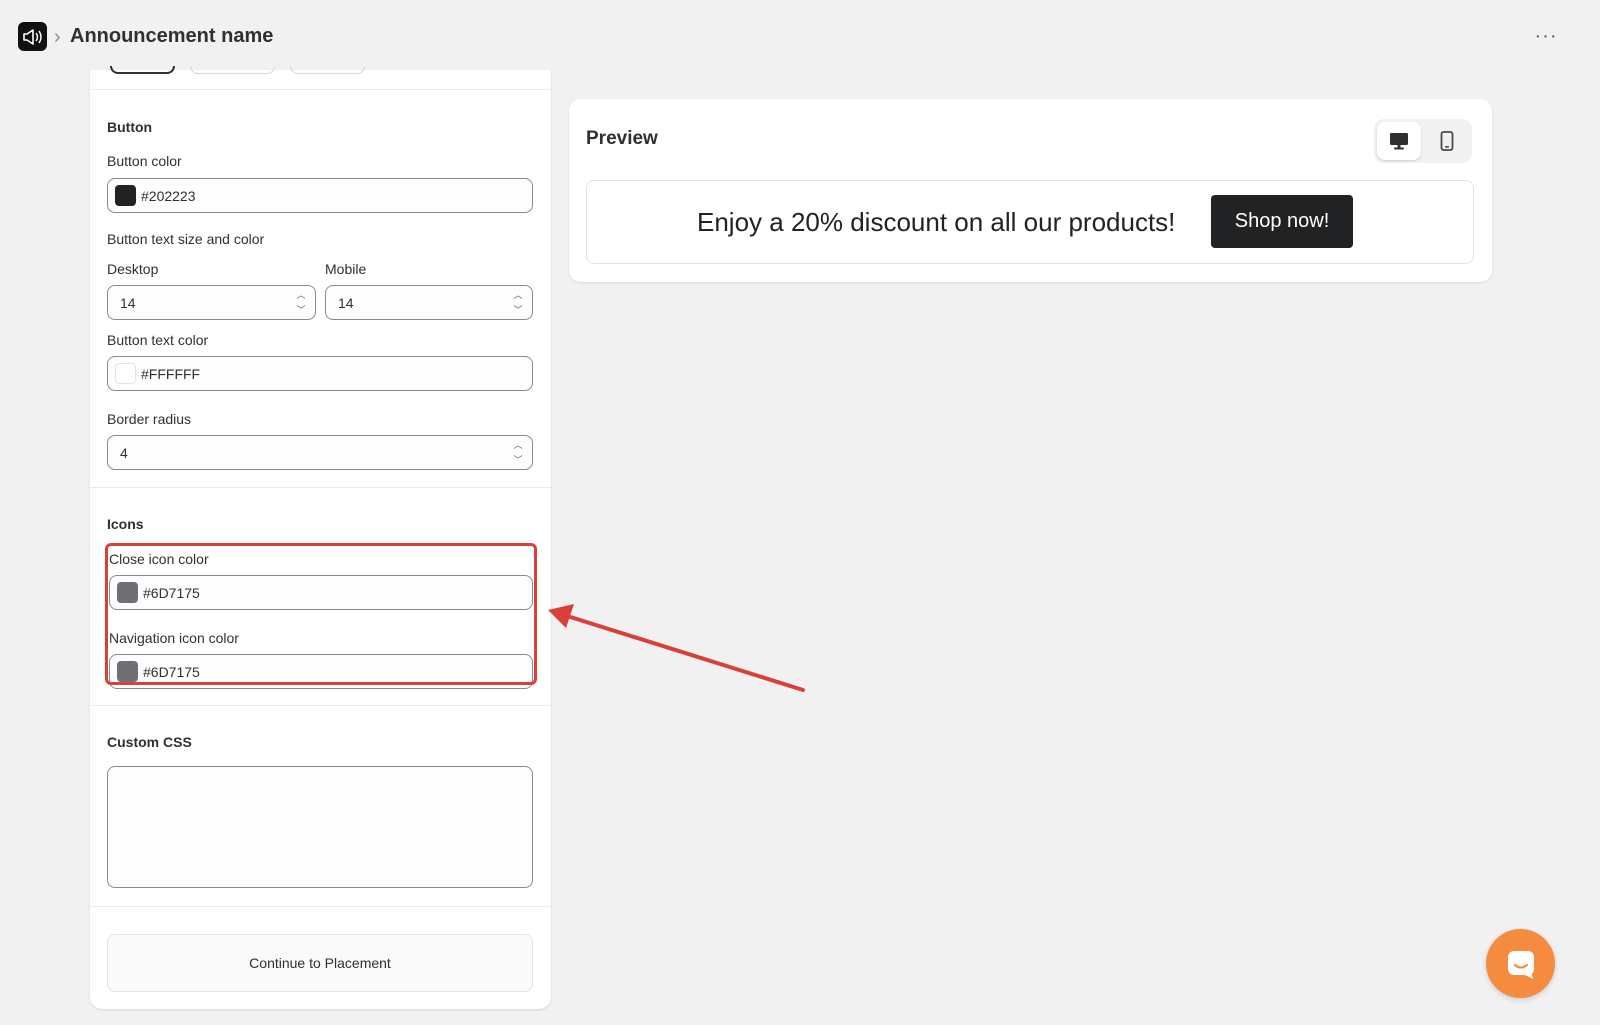 Image resolution: width=1600 pixels, height=1025 pixels. What do you see at coordinates (171, 671) in the screenshot?
I see `navigation-icon-color-value: #6D7175` at bounding box center [171, 671].